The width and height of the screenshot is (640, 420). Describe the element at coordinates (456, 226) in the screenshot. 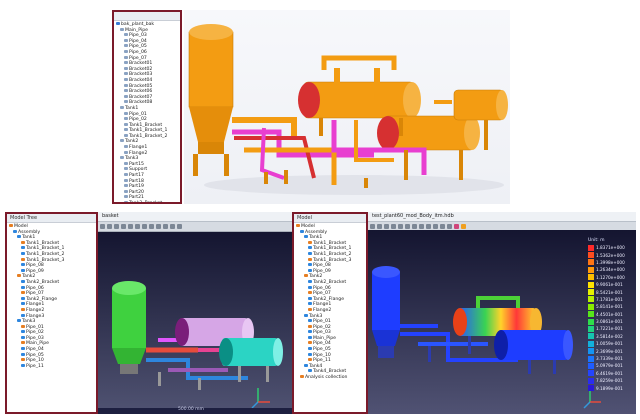

I see `animation-icon` at that location.